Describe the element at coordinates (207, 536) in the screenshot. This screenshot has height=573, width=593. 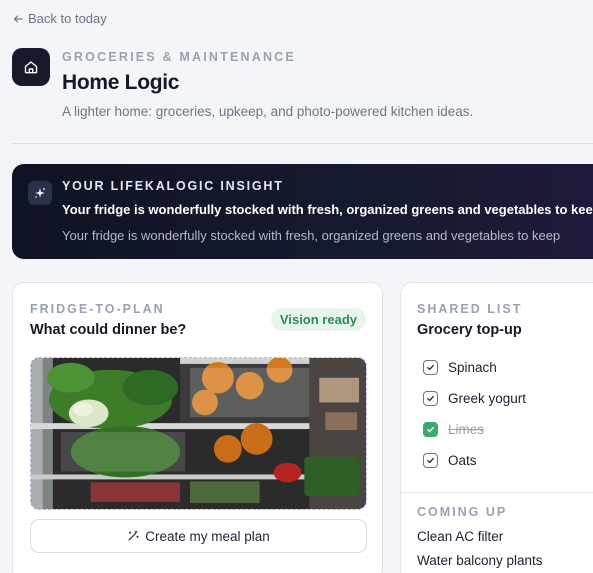
I see `create-meal-plan-label: Create my meal plan` at that location.